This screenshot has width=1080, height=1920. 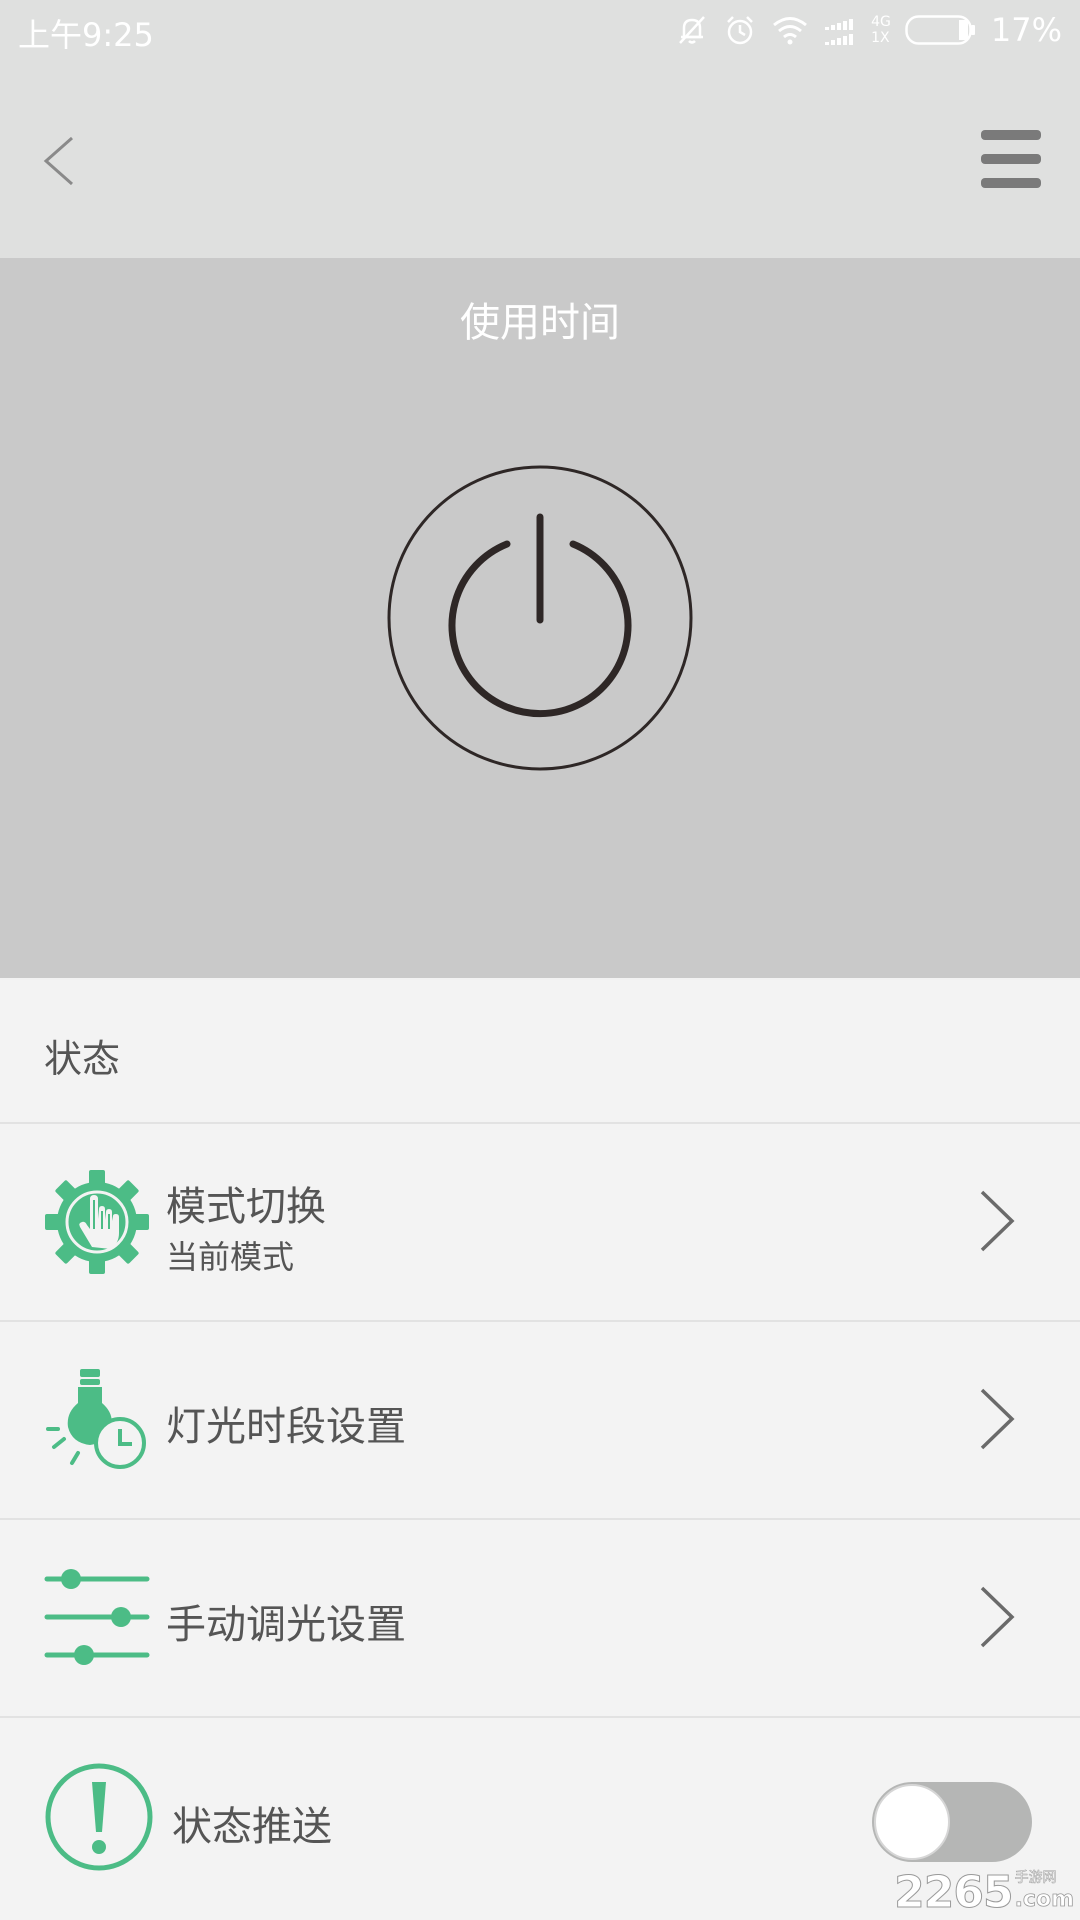 I want to click on status-bar: 上午9:25 4G 1X 17%, so click(x=540, y=30).